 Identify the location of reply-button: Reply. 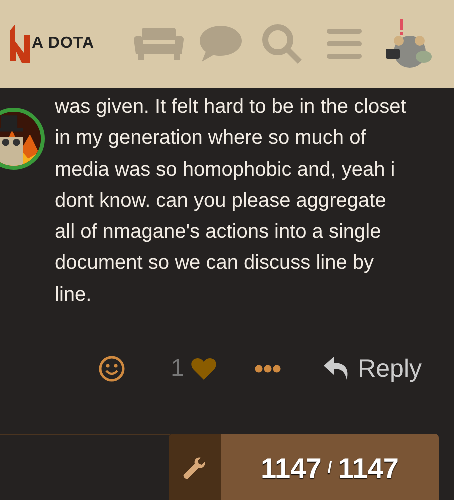
(373, 369).